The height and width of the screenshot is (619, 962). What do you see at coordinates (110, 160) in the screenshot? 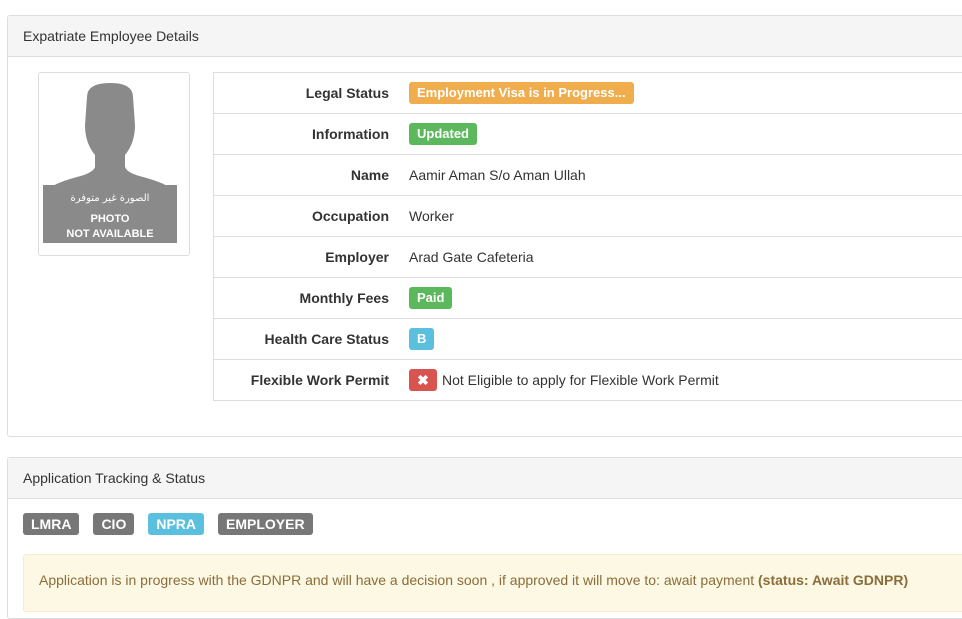
I see `photo-placeholder: الصورة غير متوفرة PHOTO NOT AVAILABLE` at bounding box center [110, 160].